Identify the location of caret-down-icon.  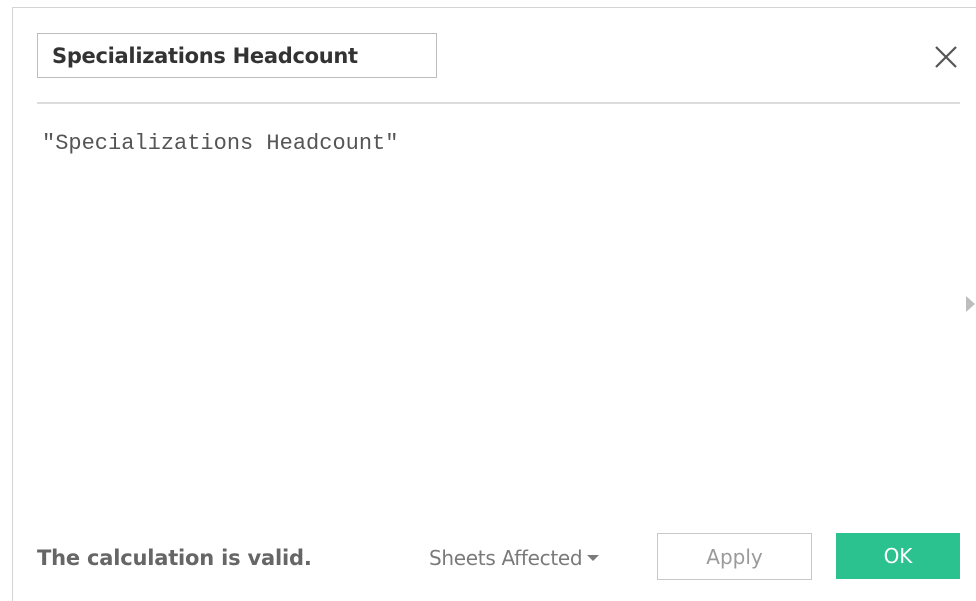
(593, 558).